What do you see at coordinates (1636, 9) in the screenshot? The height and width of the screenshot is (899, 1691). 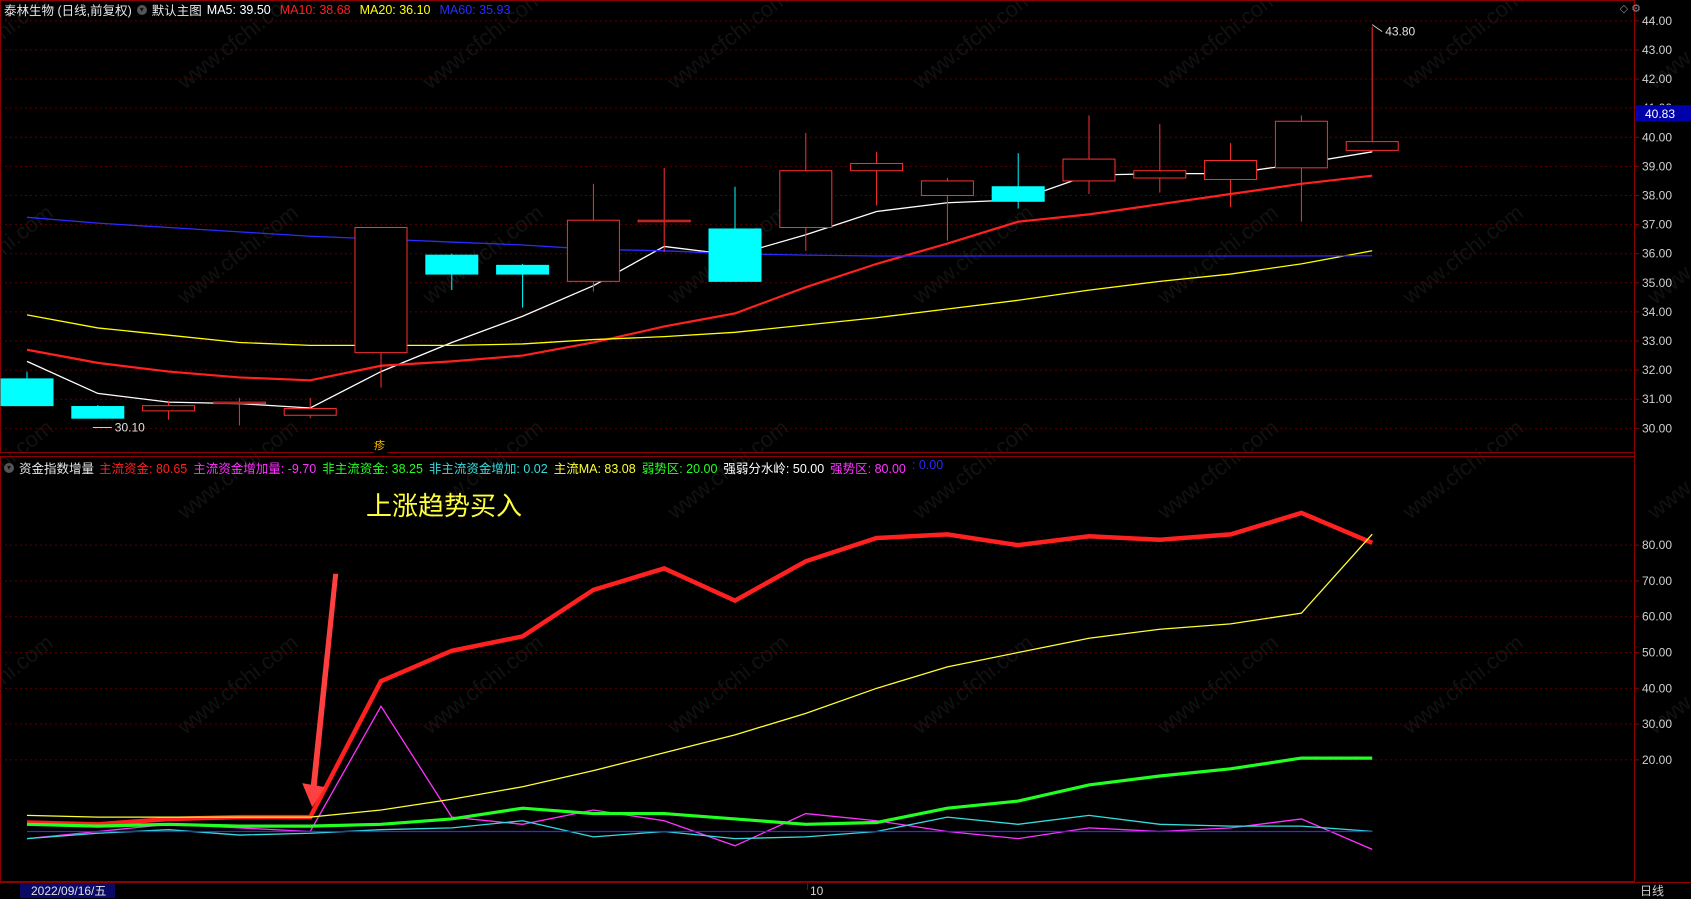 I see `settings-icon: ⚙` at bounding box center [1636, 9].